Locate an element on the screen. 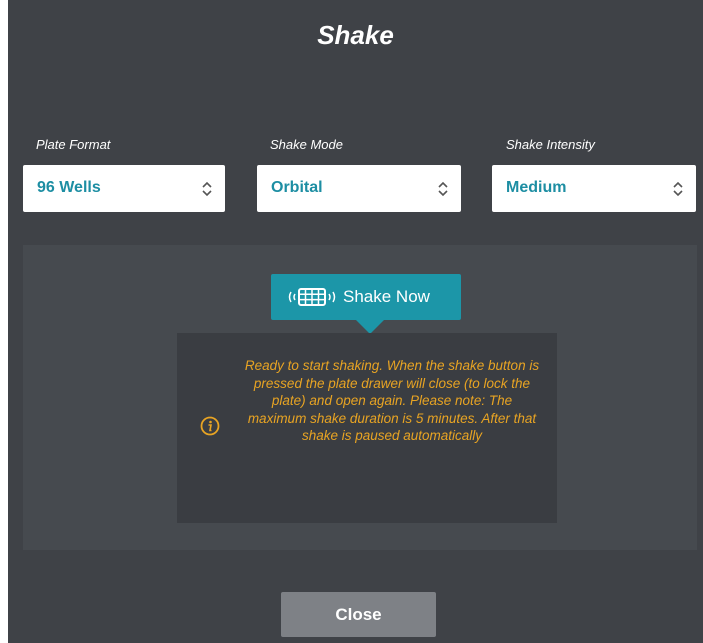 The height and width of the screenshot is (643, 703). button-pointer is located at coordinates (370, 327).